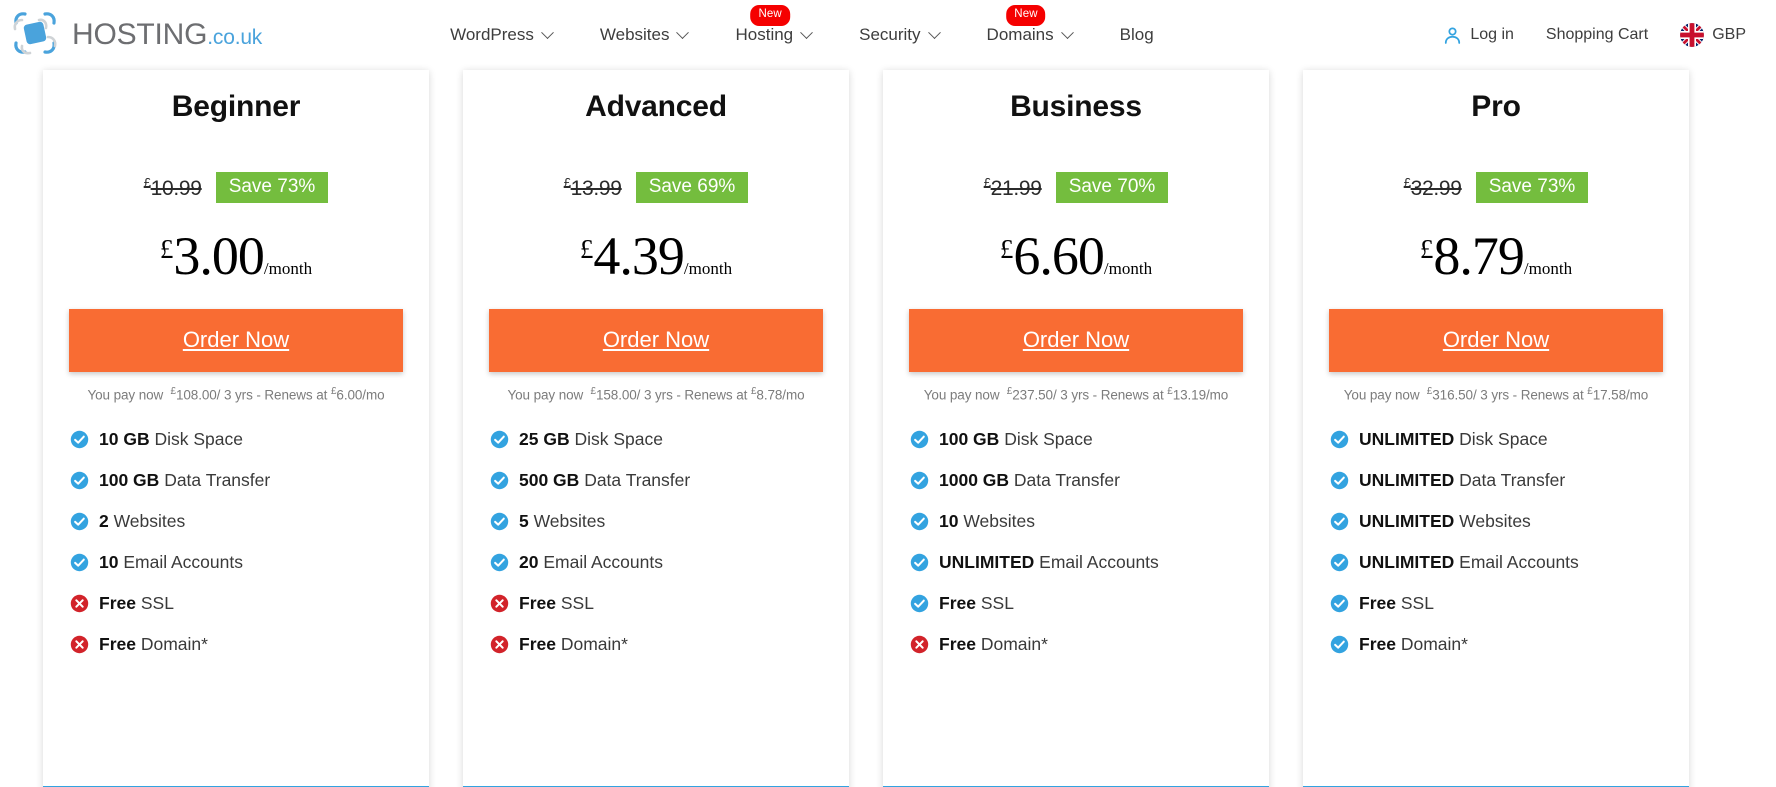 The image size is (1776, 787). I want to click on nav-label: Domains, so click(1020, 34).